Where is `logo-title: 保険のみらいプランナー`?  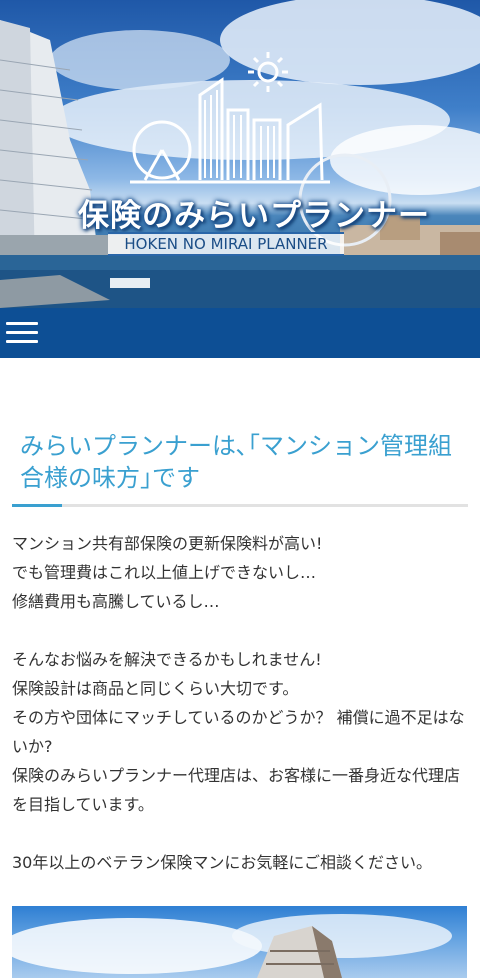
logo-title: 保険のみらいプランナー is located at coordinates (254, 216).